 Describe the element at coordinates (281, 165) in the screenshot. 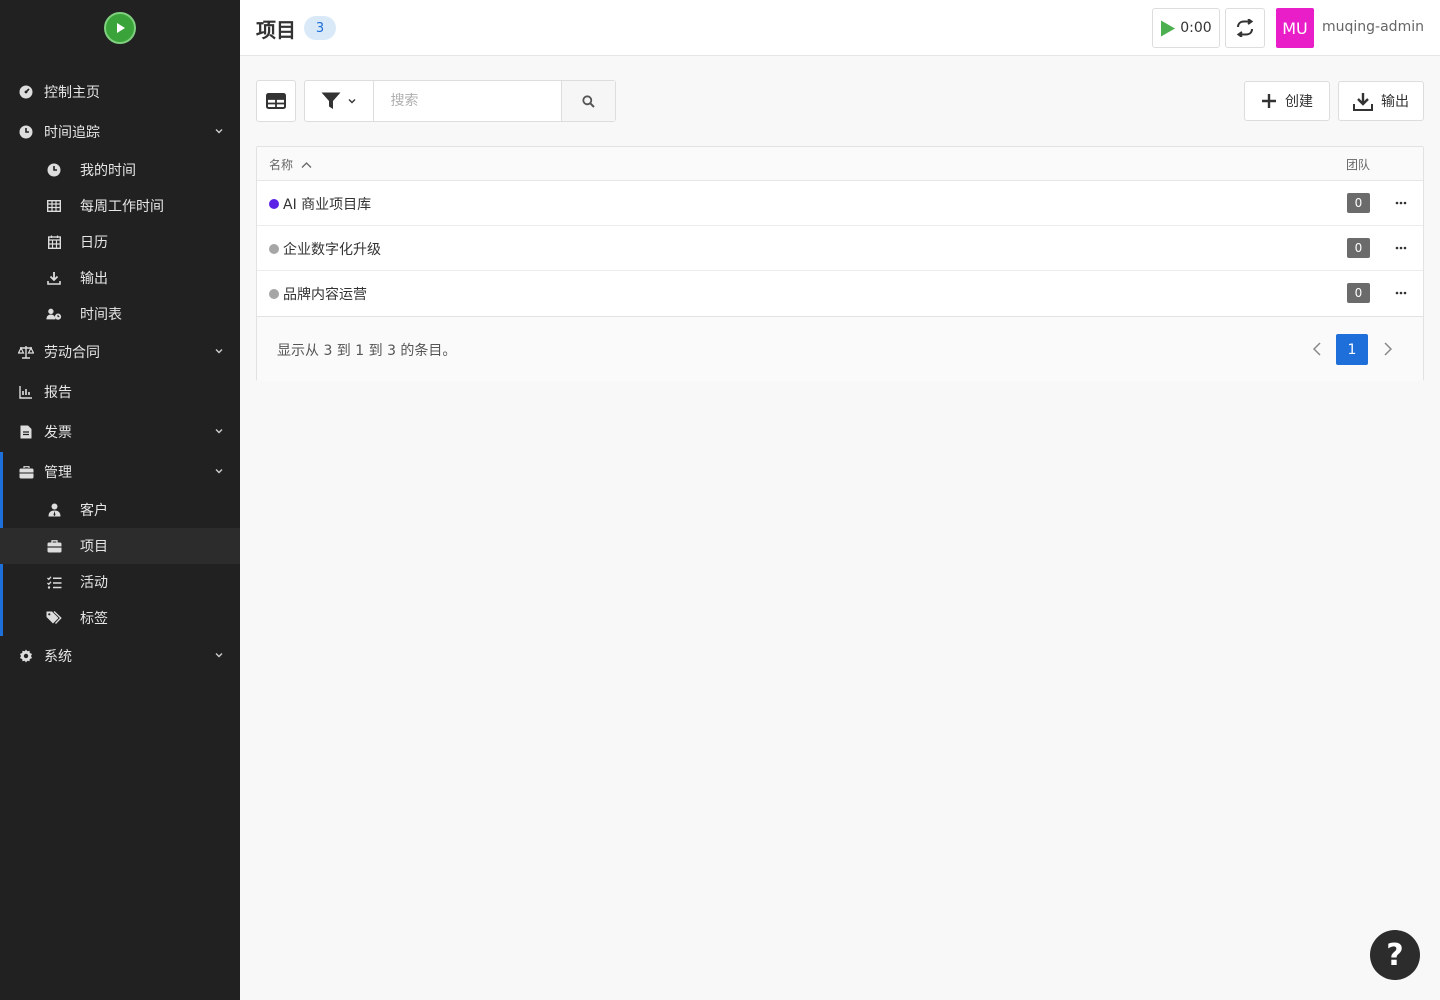

I see `column-name-label: 名称` at that location.